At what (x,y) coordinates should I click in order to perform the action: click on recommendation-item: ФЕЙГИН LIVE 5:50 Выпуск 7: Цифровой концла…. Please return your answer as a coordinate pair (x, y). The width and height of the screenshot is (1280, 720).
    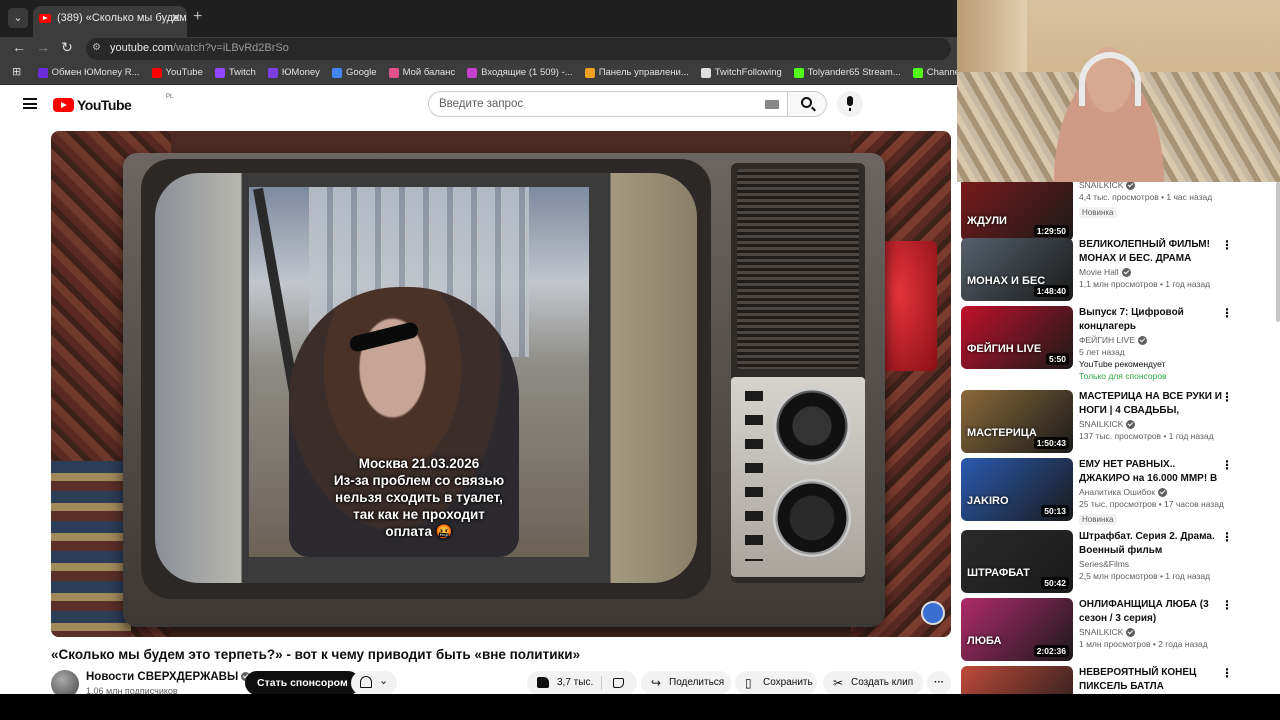
    Looking at the image, I should click on (1117, 343).